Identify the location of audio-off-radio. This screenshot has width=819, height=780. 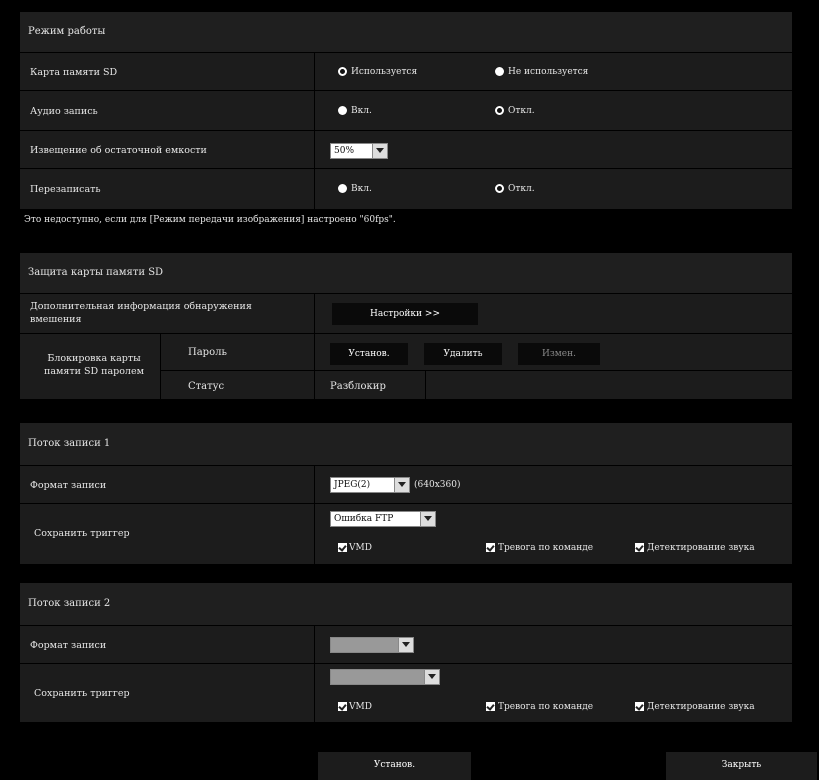
(499, 110).